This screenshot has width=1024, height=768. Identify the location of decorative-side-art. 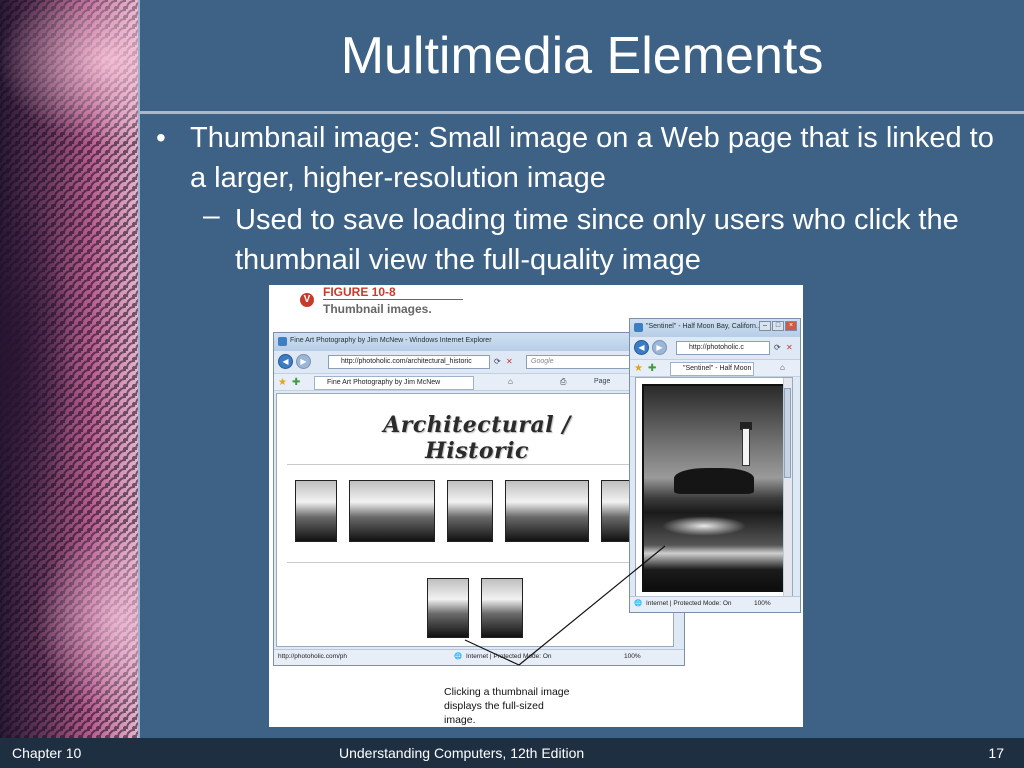
(70, 369).